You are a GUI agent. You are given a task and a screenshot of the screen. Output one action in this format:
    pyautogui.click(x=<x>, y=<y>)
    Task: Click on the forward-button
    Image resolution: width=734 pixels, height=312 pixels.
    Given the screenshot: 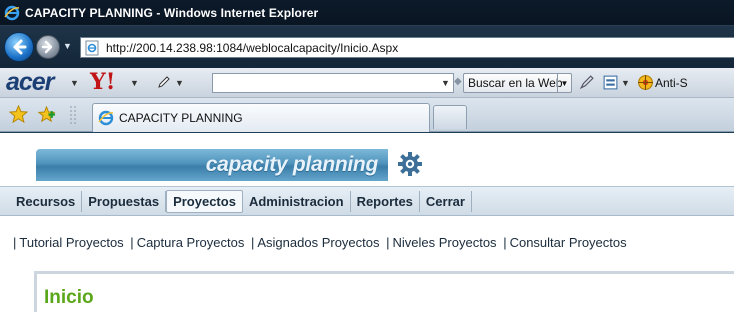 What is the action you would take?
    pyautogui.click(x=48, y=47)
    